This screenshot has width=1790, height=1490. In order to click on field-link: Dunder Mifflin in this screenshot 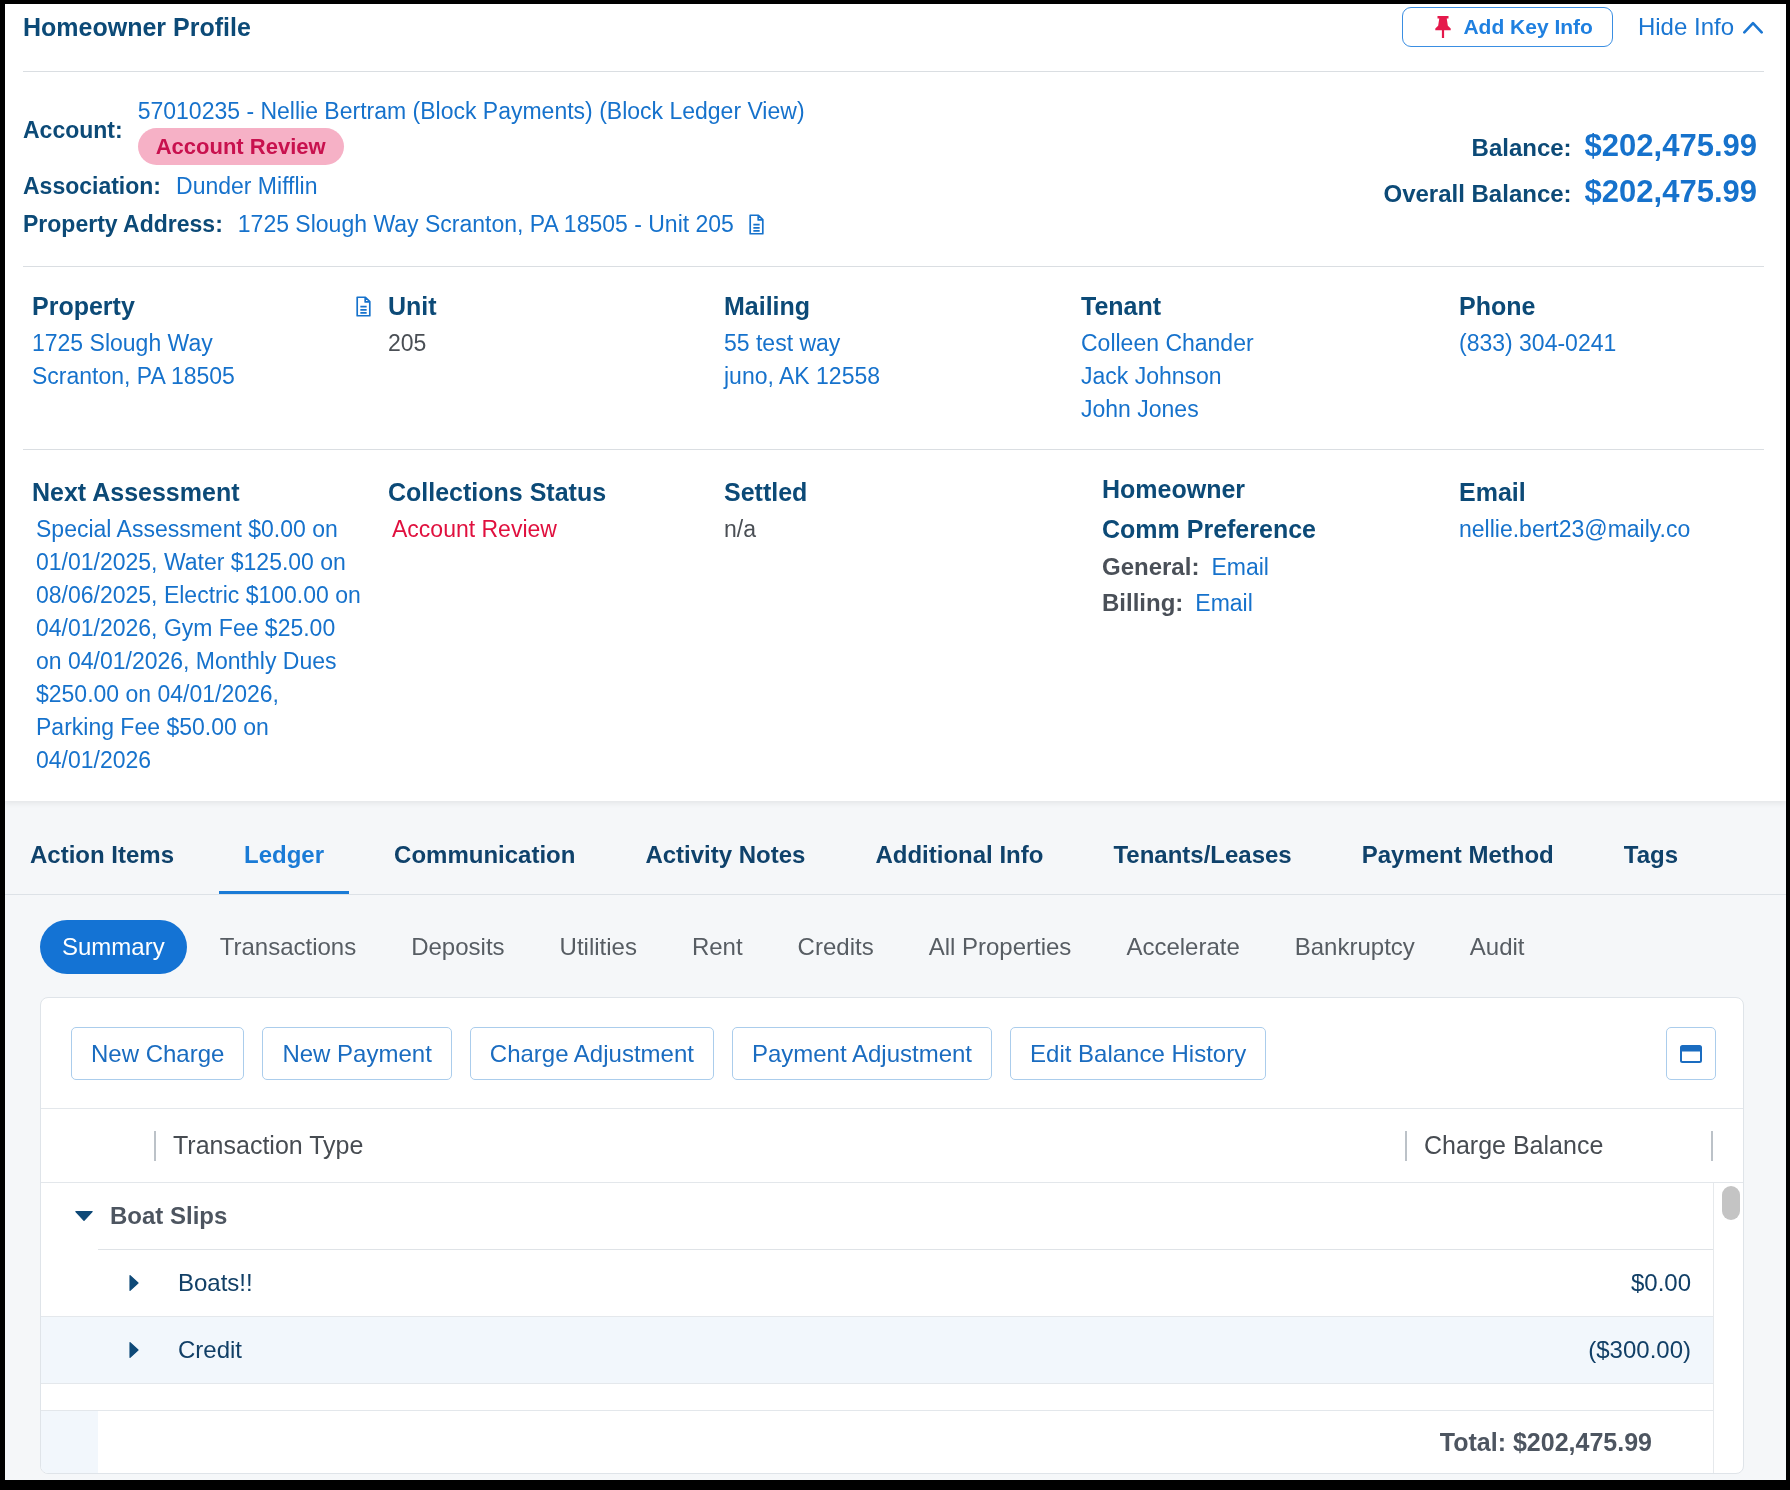, I will do `click(247, 186)`.